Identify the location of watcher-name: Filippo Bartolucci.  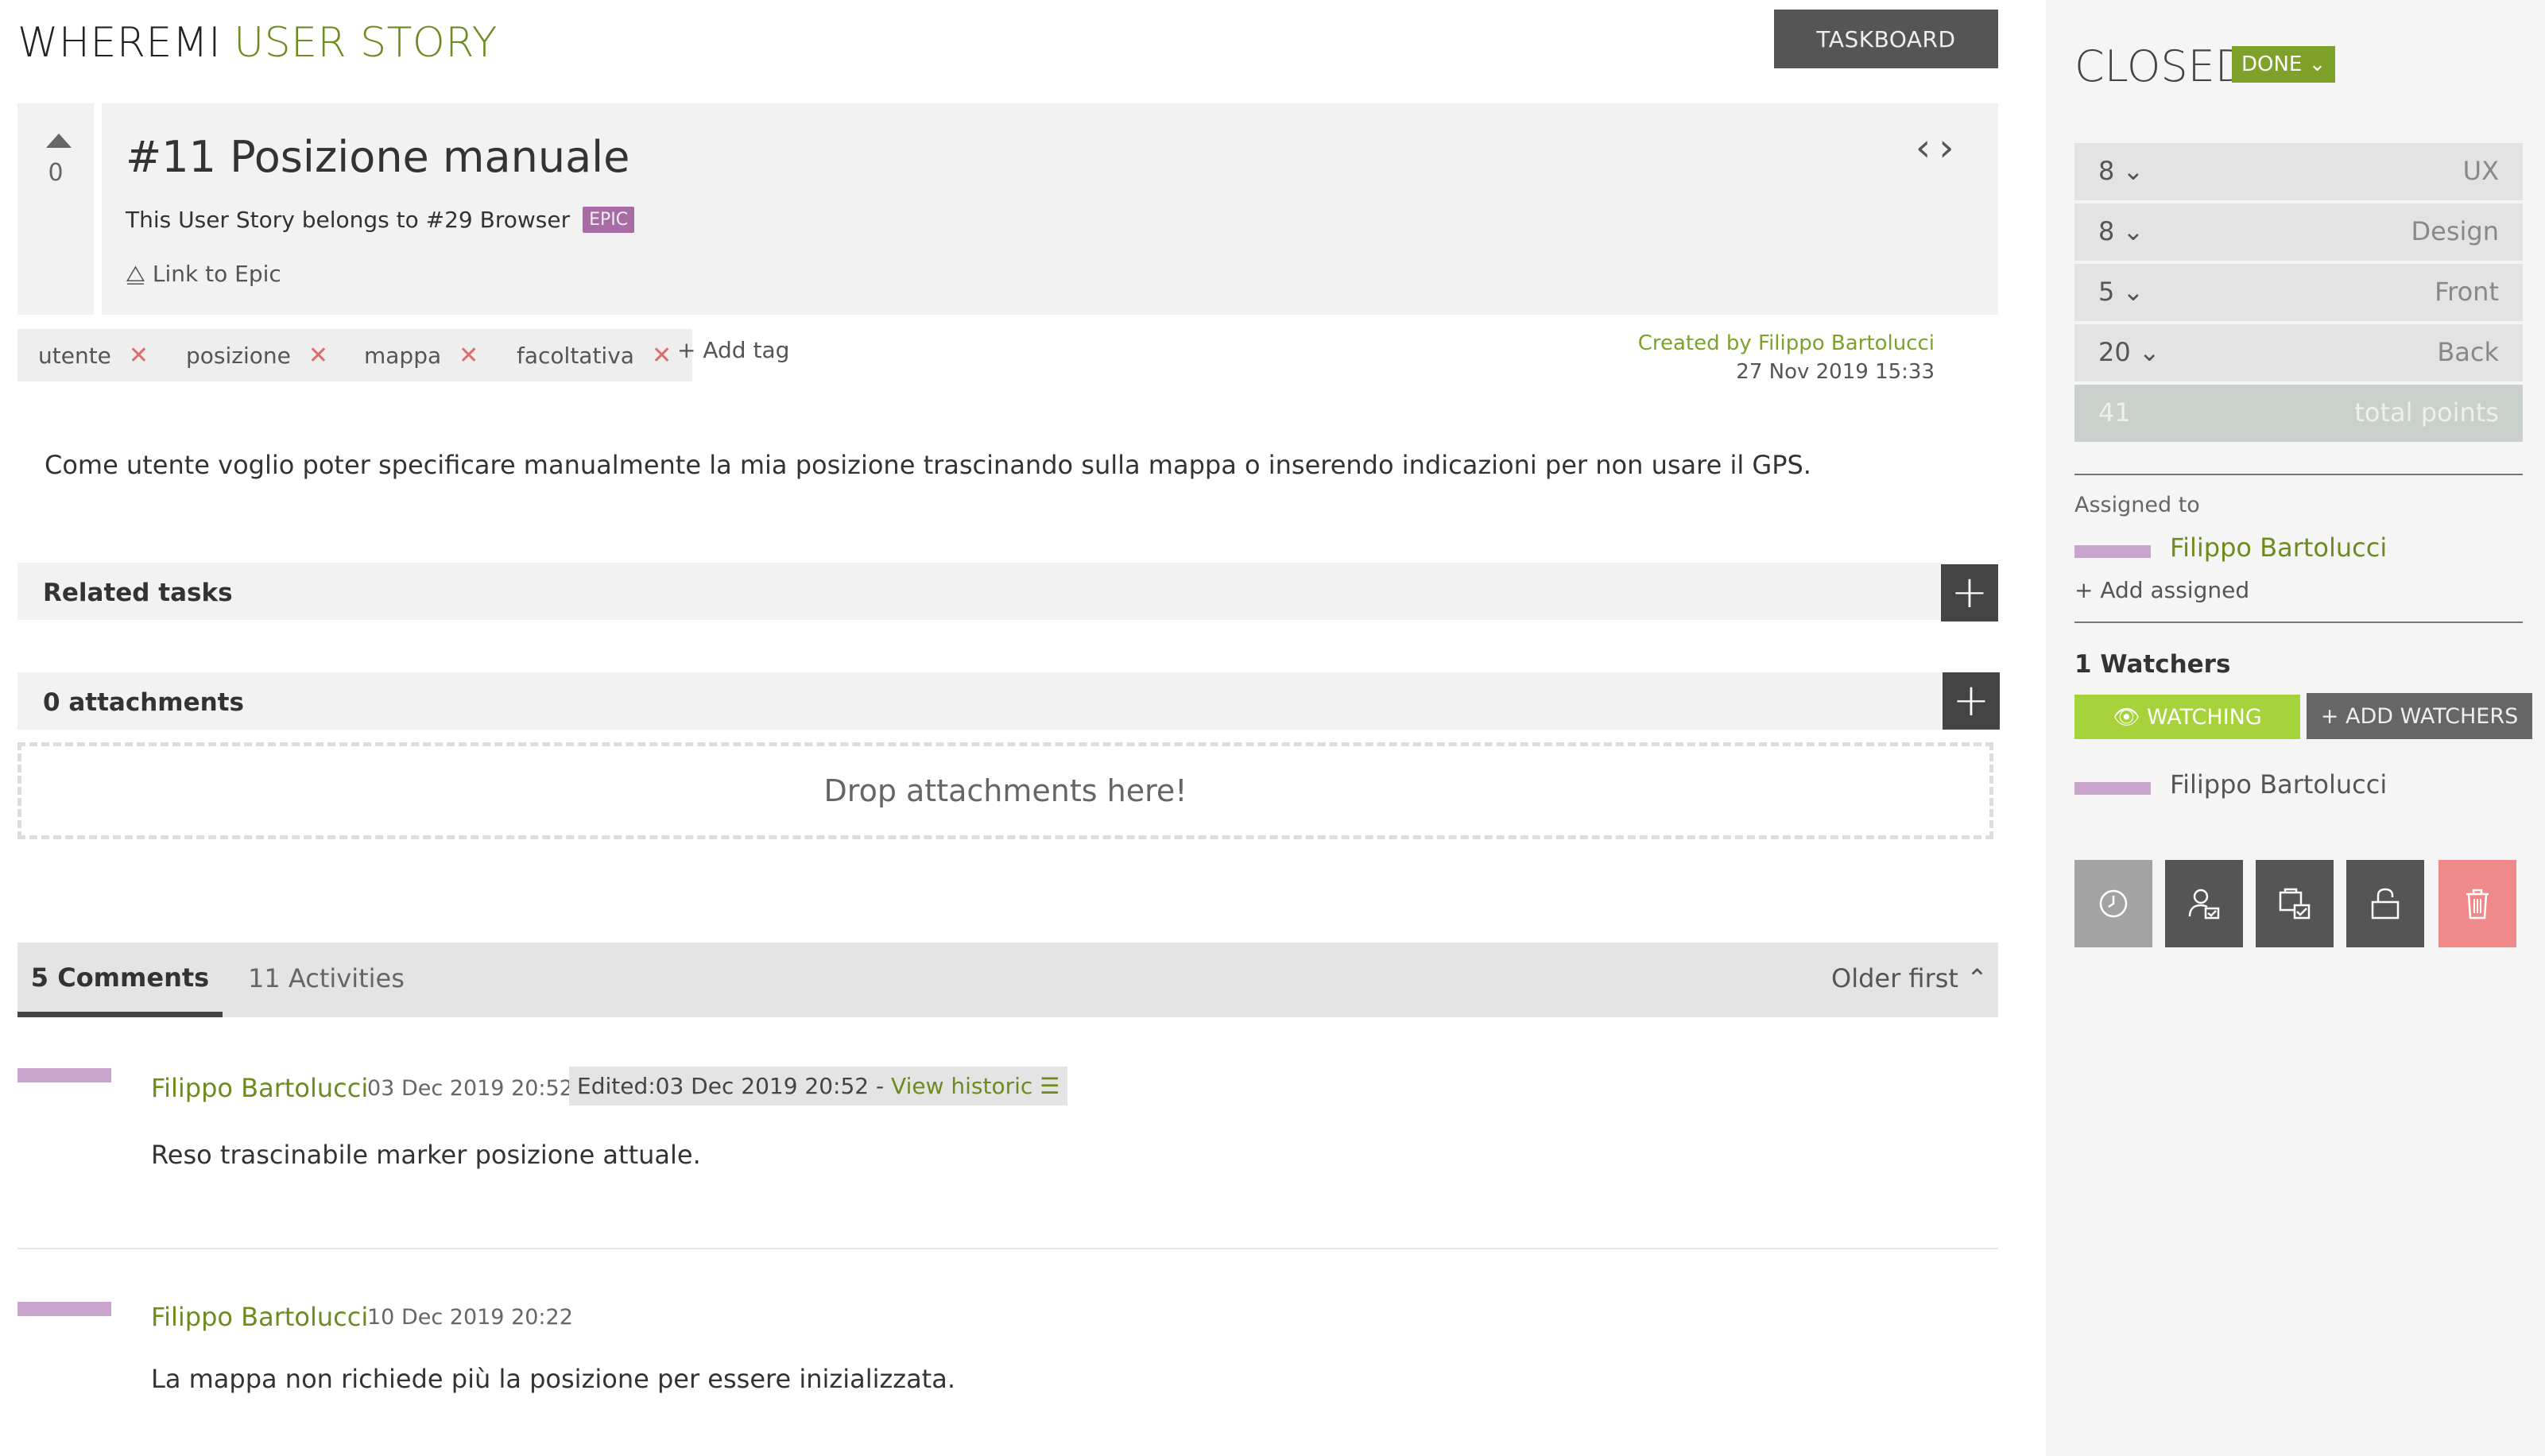
(2279, 784).